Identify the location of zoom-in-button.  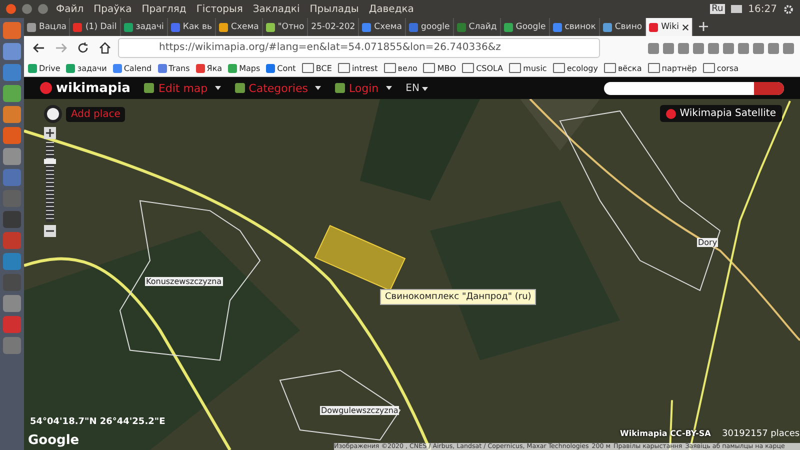
(50, 133).